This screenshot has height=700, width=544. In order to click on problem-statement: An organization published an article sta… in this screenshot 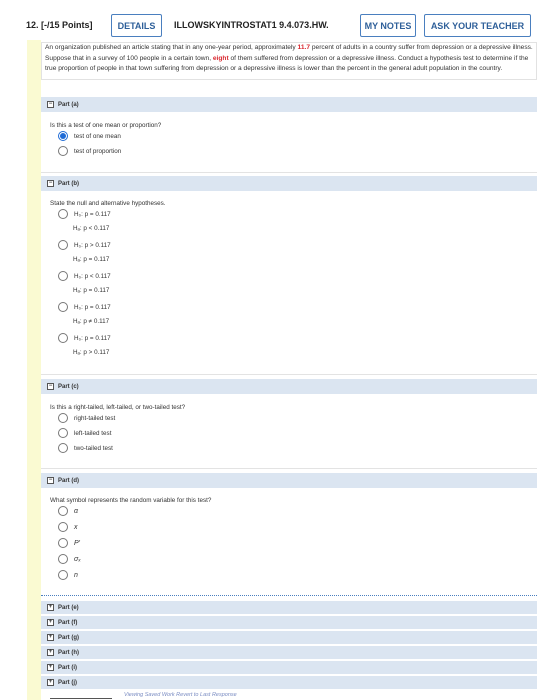, I will do `click(289, 61)`.